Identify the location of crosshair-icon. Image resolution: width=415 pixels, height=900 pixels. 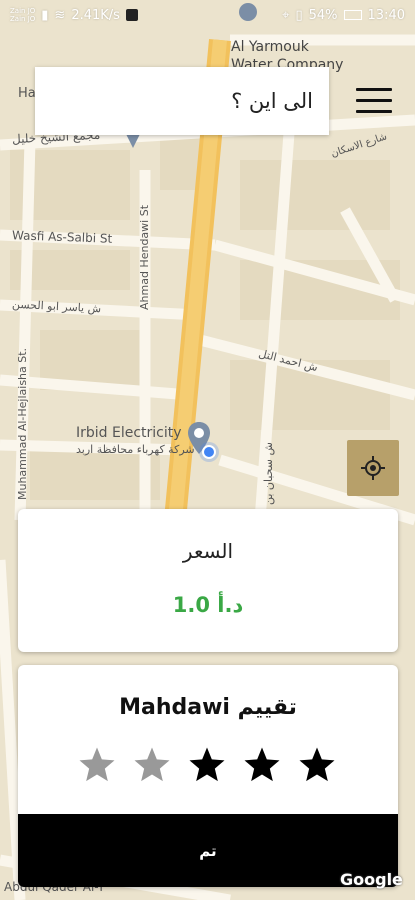
(373, 468).